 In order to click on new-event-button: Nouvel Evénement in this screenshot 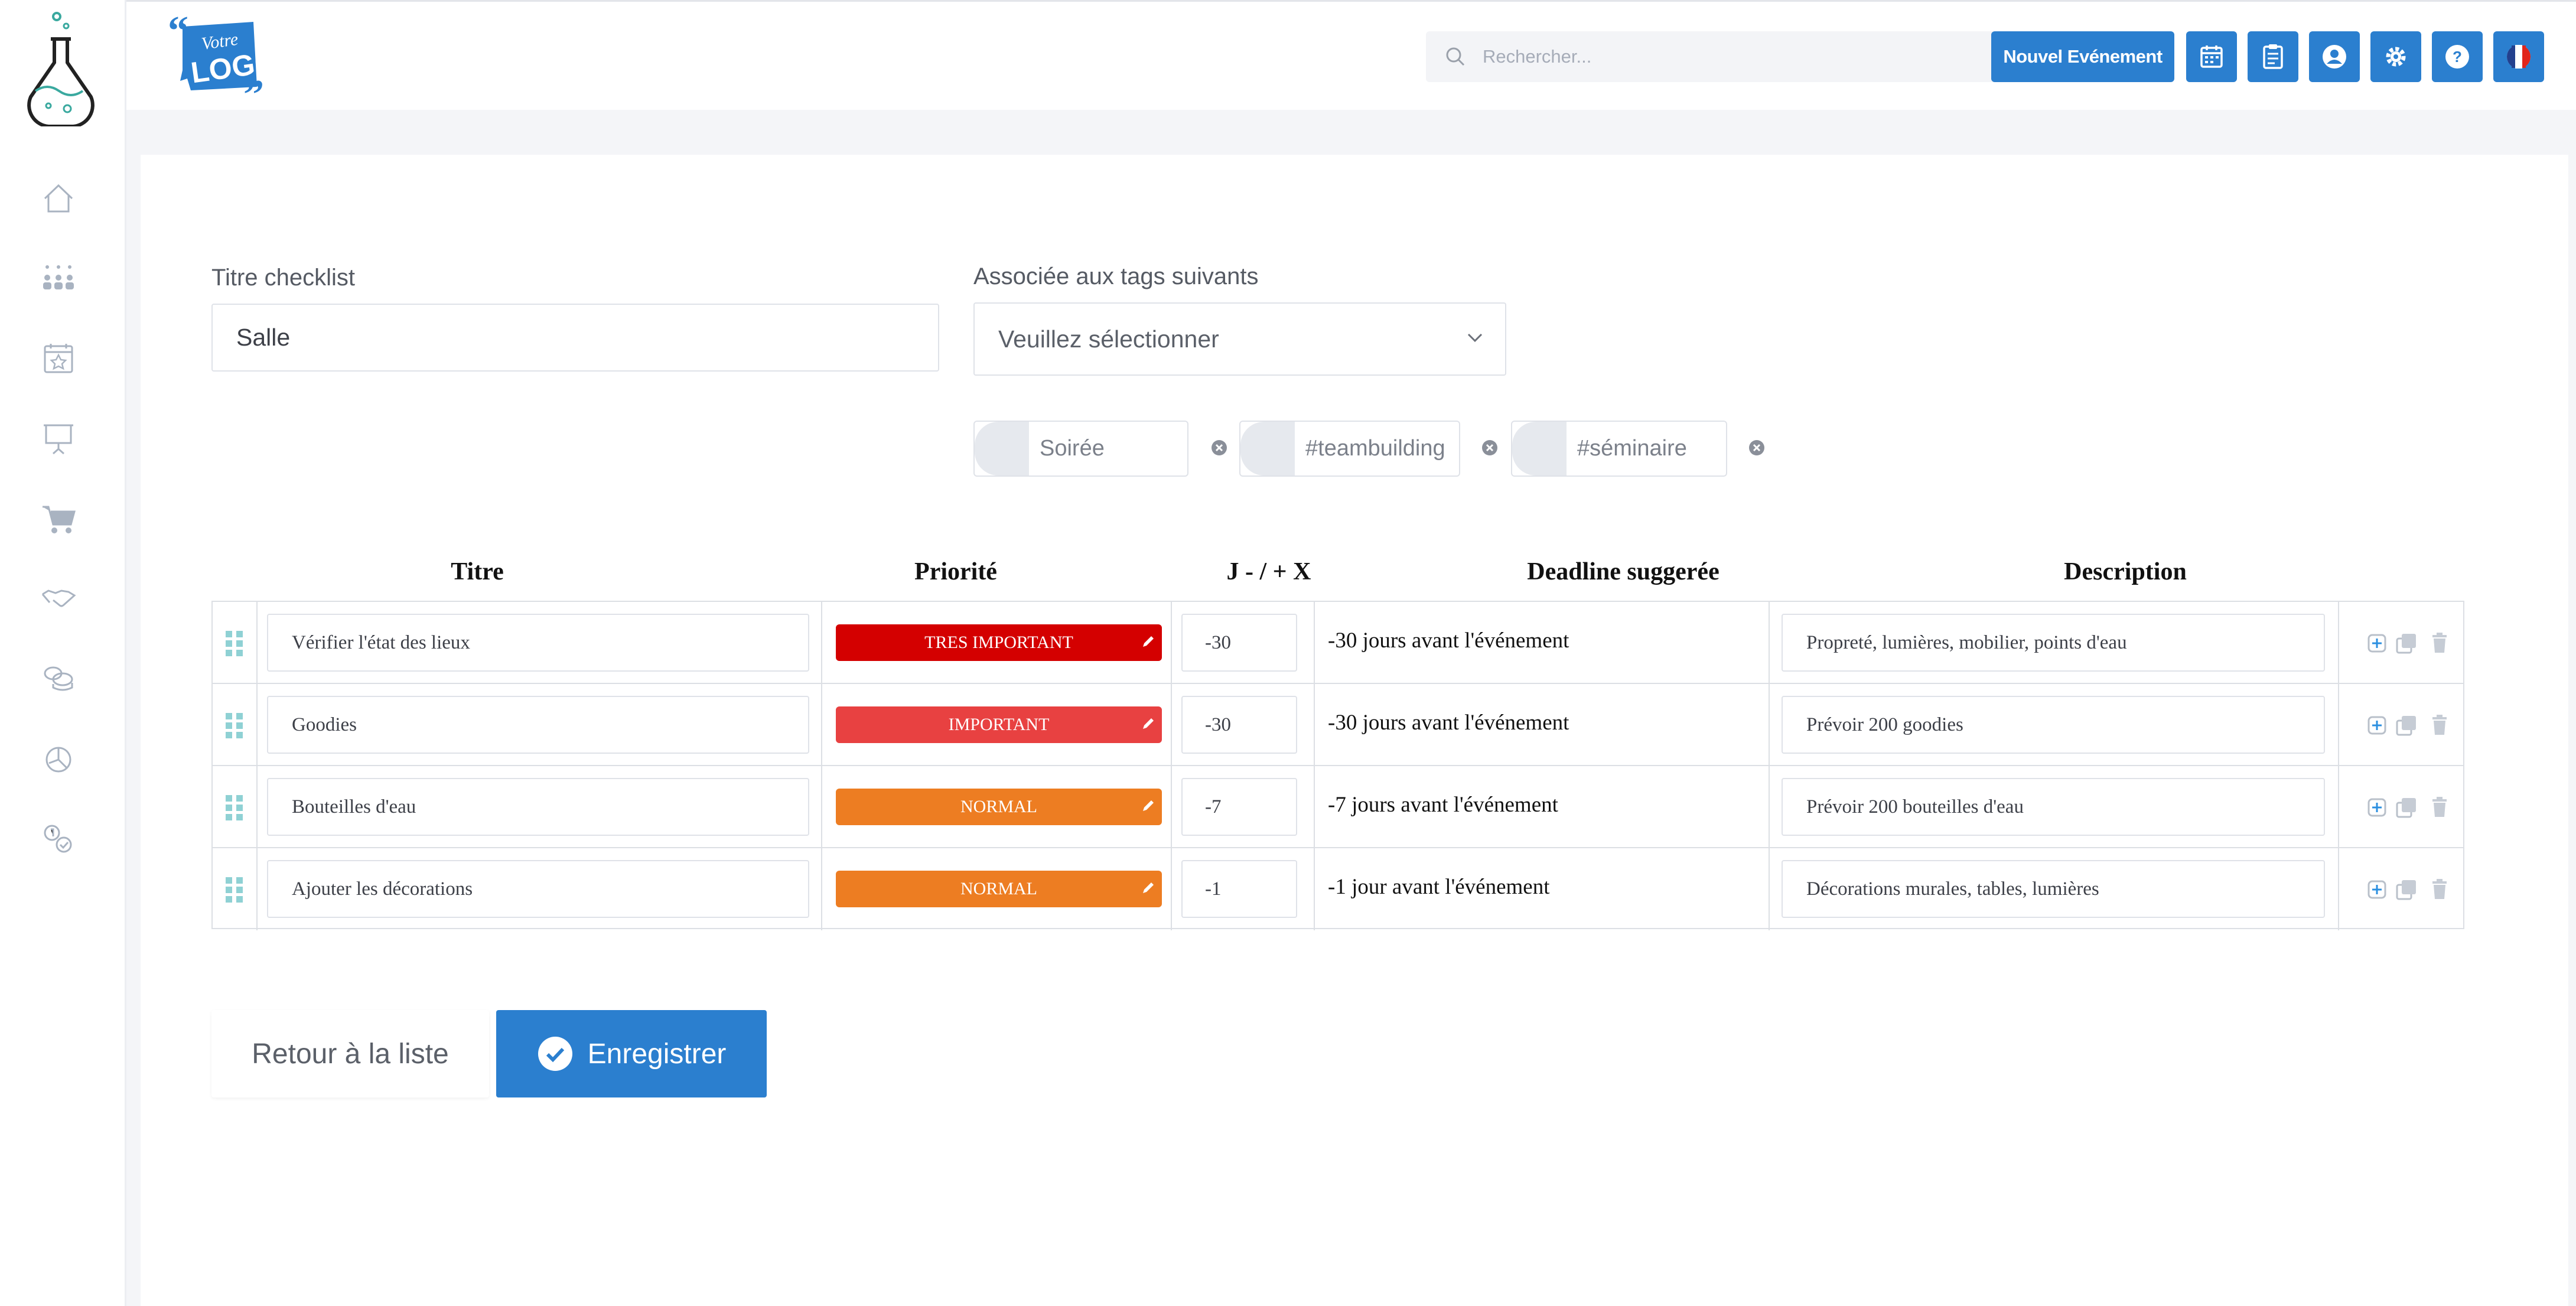, I will do `click(2082, 56)`.